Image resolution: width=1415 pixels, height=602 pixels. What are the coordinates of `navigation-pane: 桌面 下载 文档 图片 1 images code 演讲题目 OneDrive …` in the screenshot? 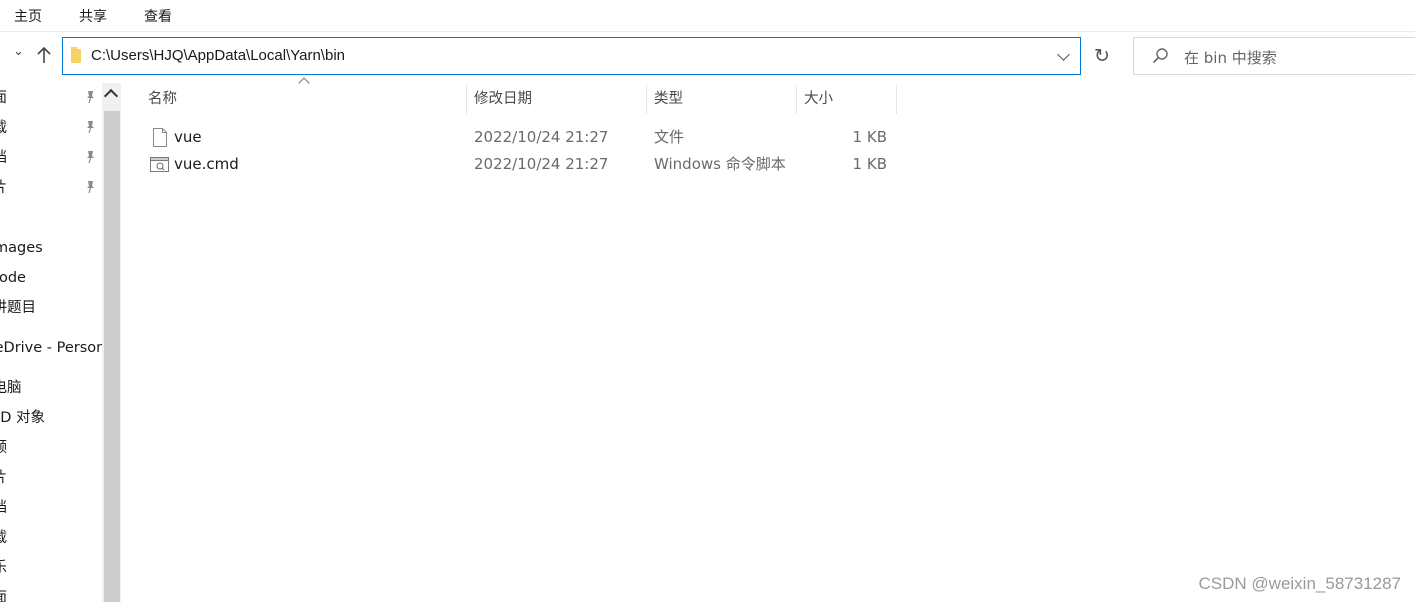 It's located at (51, 342).